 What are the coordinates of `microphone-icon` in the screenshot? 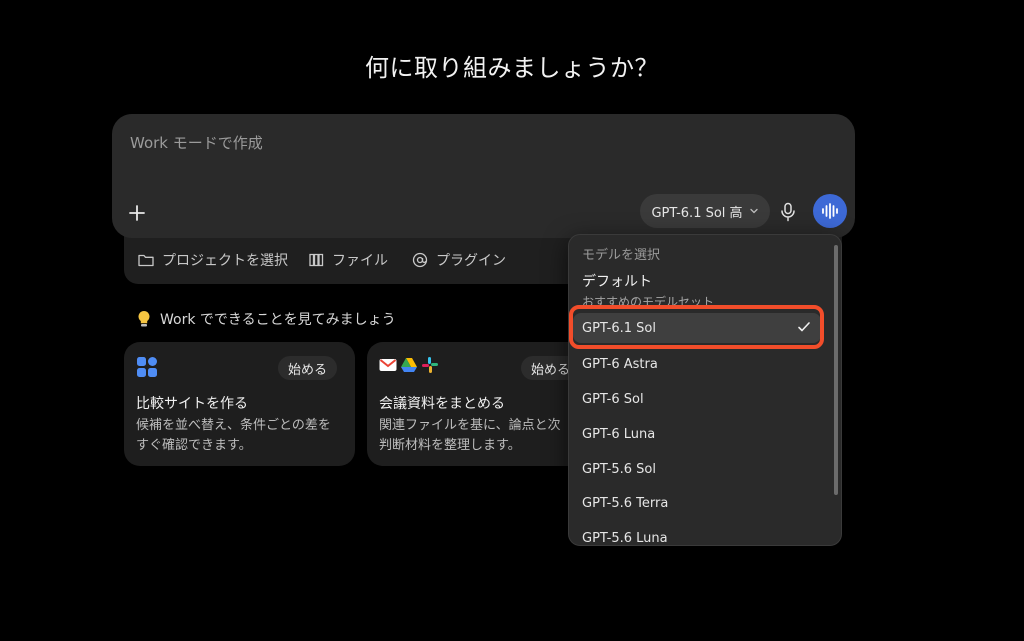 It's located at (788, 212).